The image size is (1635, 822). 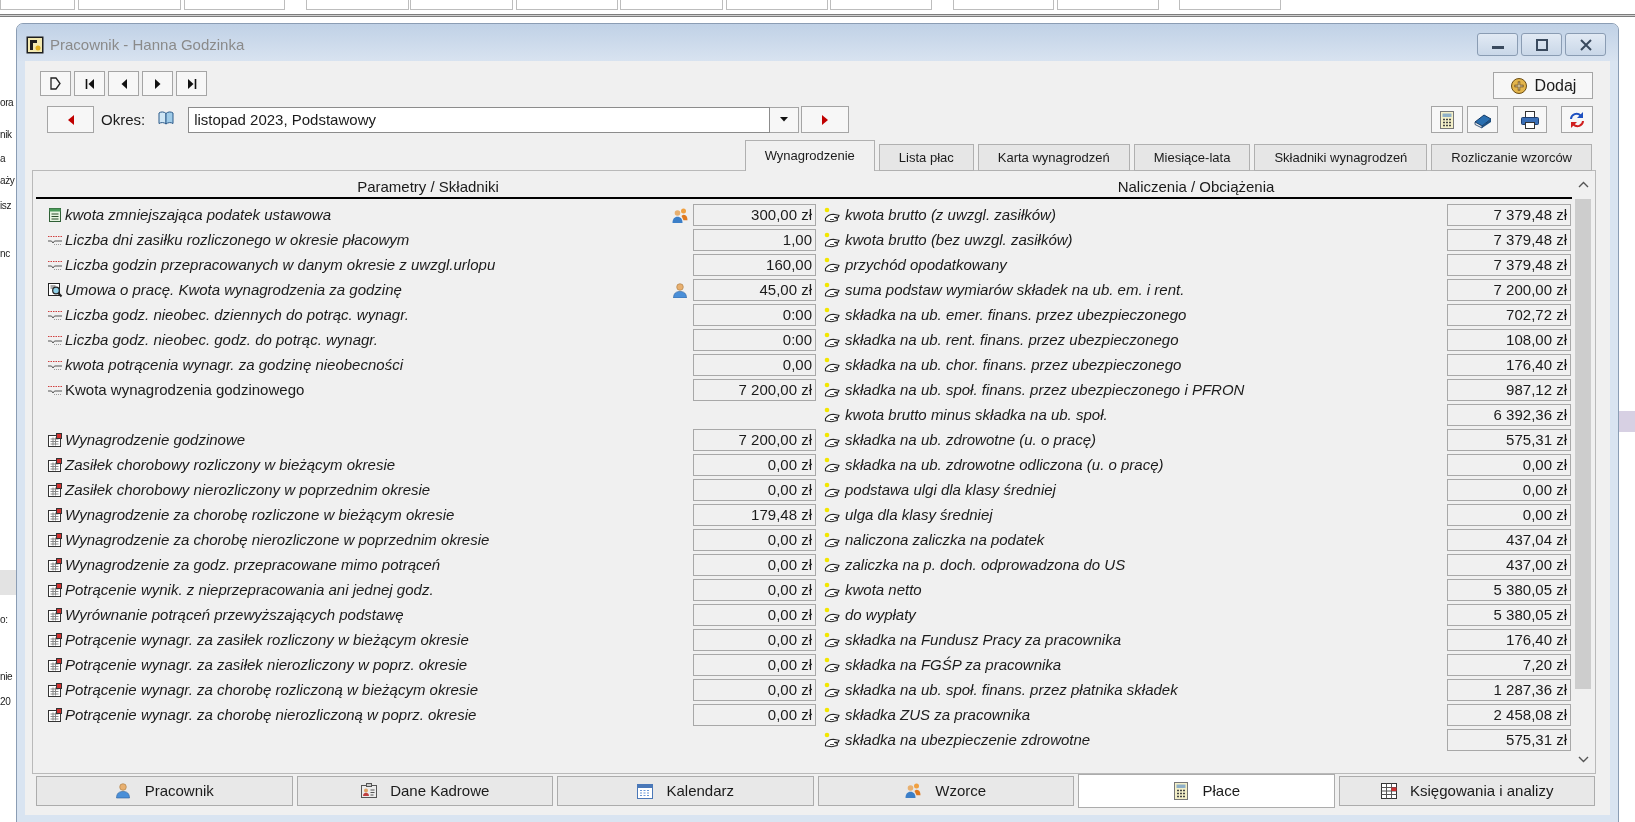 What do you see at coordinates (754, 314) in the screenshot?
I see `value-field: 0:00` at bounding box center [754, 314].